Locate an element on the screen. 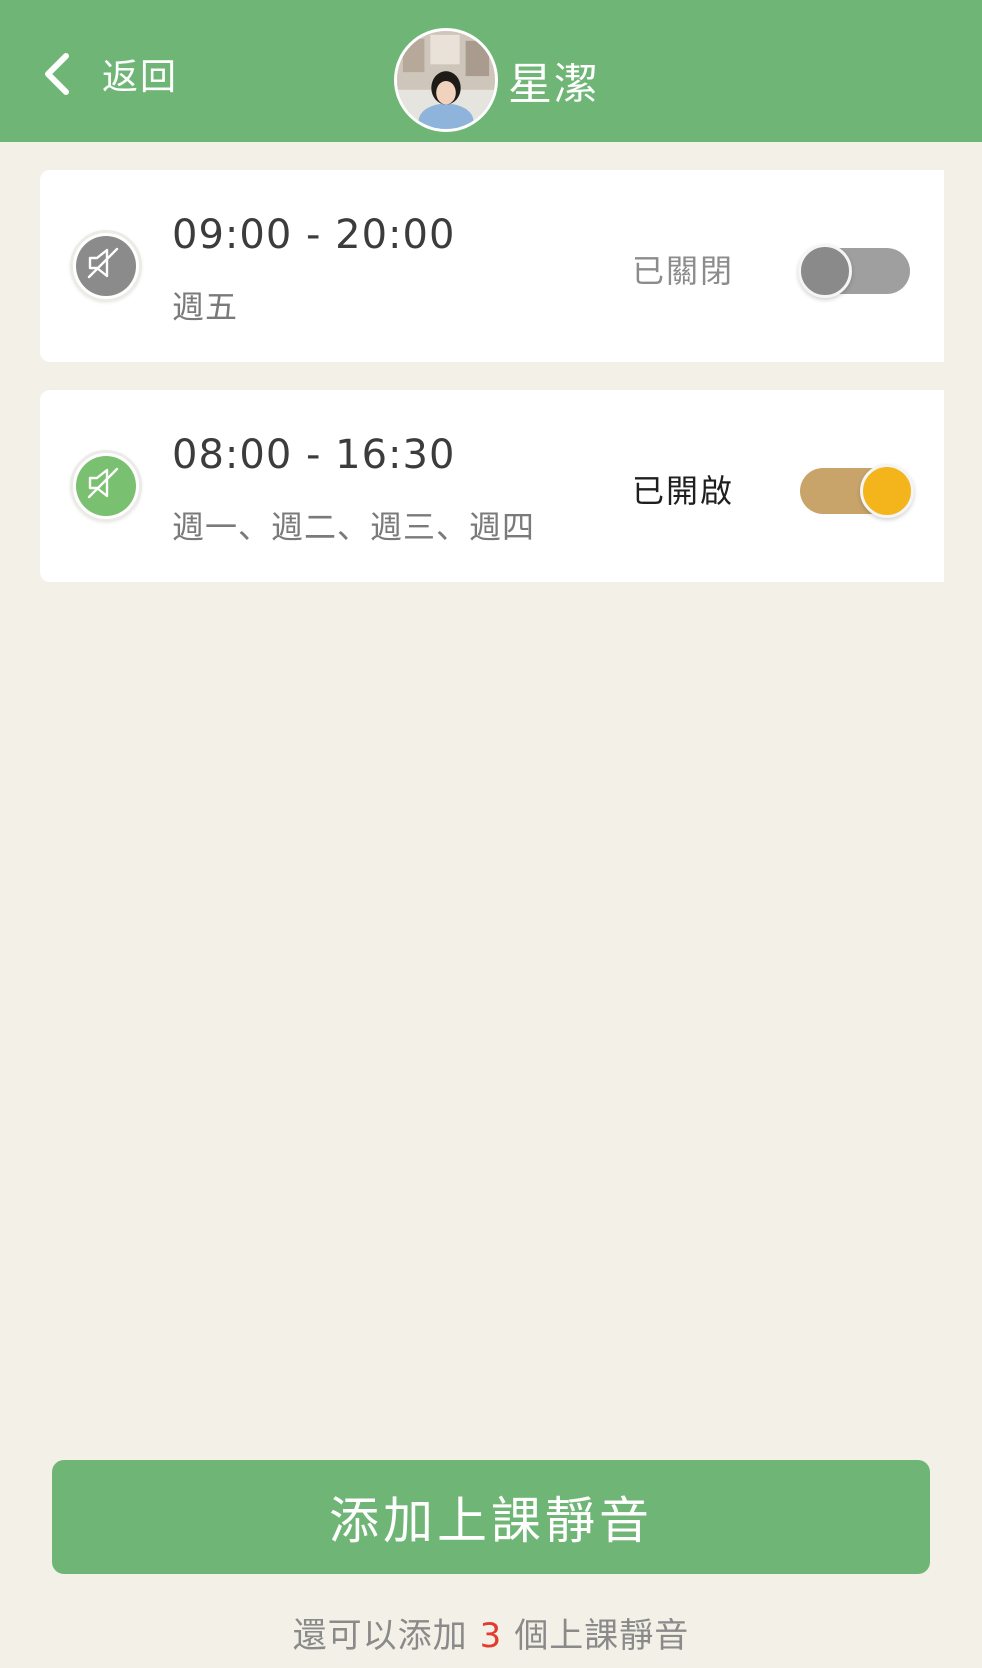 The height and width of the screenshot is (1668, 982). remaining-quota-text: 還可以添加 3 個上課靜音 is located at coordinates (491, 1632).